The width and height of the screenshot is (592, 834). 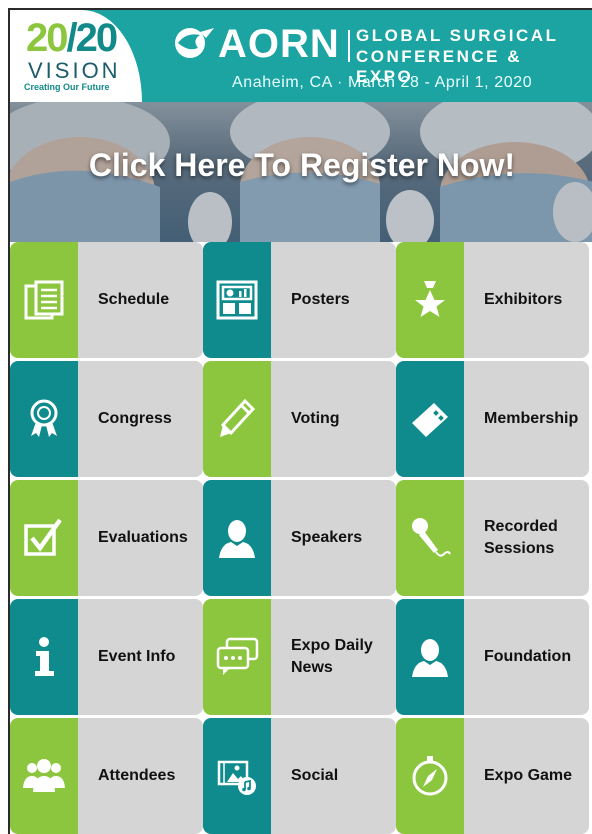 I want to click on tile-membership: Membership, so click(x=492, y=420).